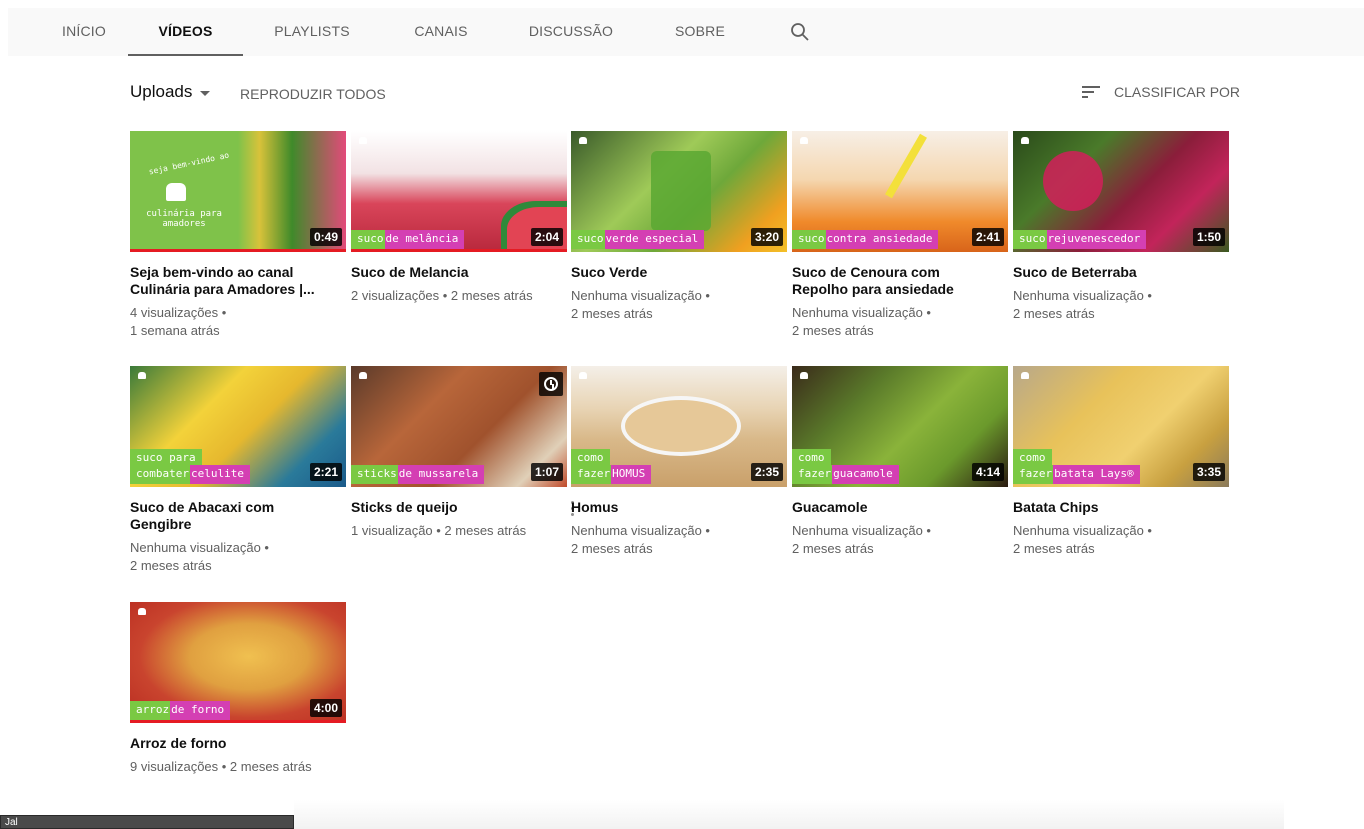 The width and height of the screenshot is (1364, 829). I want to click on video-title: Batata Chips, so click(1121, 507).